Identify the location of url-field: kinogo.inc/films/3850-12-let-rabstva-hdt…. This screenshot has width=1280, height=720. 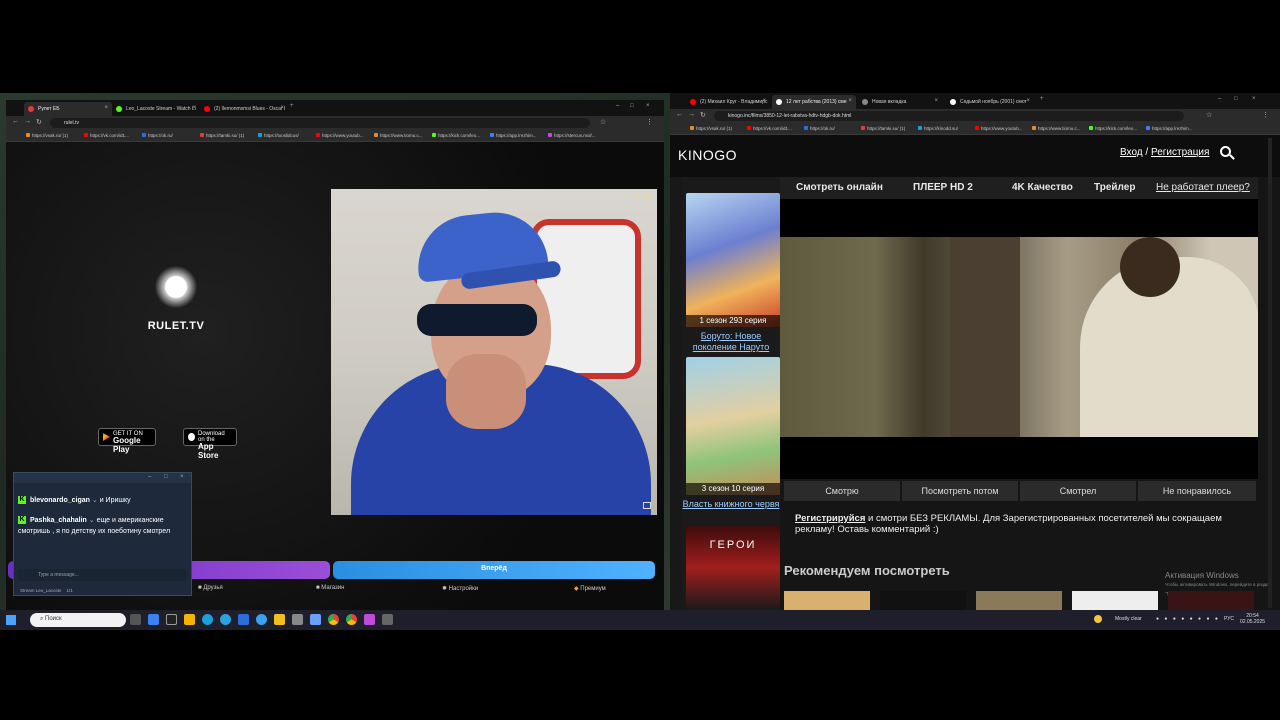
(949, 116).